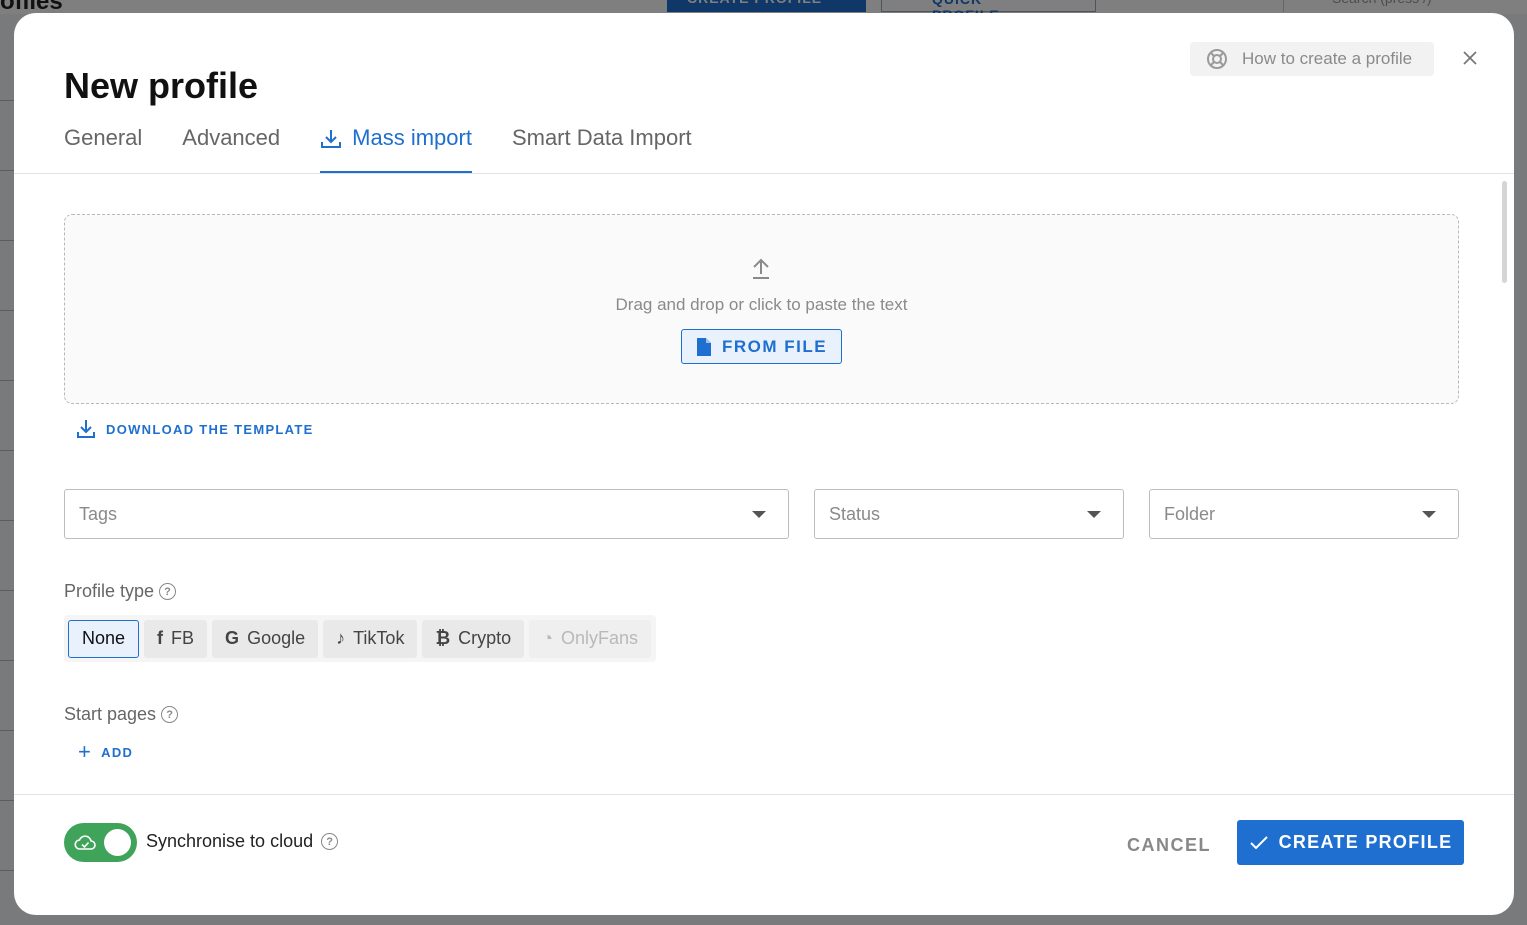 The width and height of the screenshot is (1527, 925). Describe the element at coordinates (600, 638) in the screenshot. I see `profile-type-onlyfans-label: OnlyFans` at that location.